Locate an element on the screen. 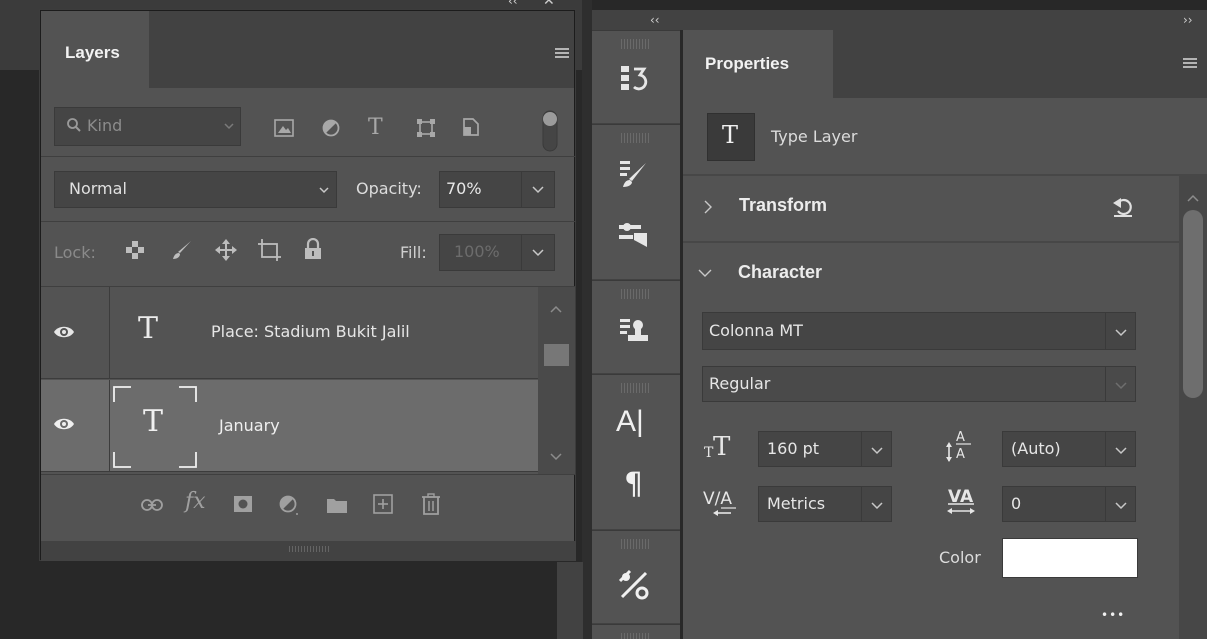 Image resolution: width=1207 pixels, height=639 pixels. tab-layers: Layers is located at coordinates (95, 49).